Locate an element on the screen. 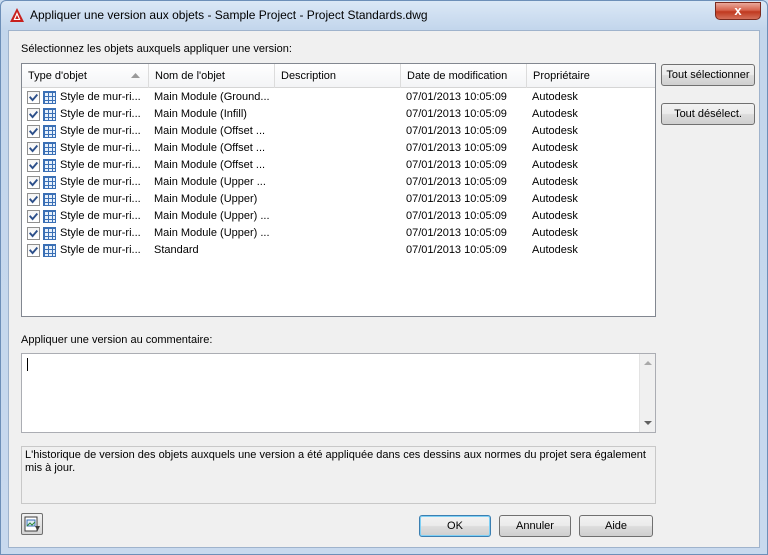 This screenshot has height=555, width=768. scroll-up-icon is located at coordinates (648, 363).